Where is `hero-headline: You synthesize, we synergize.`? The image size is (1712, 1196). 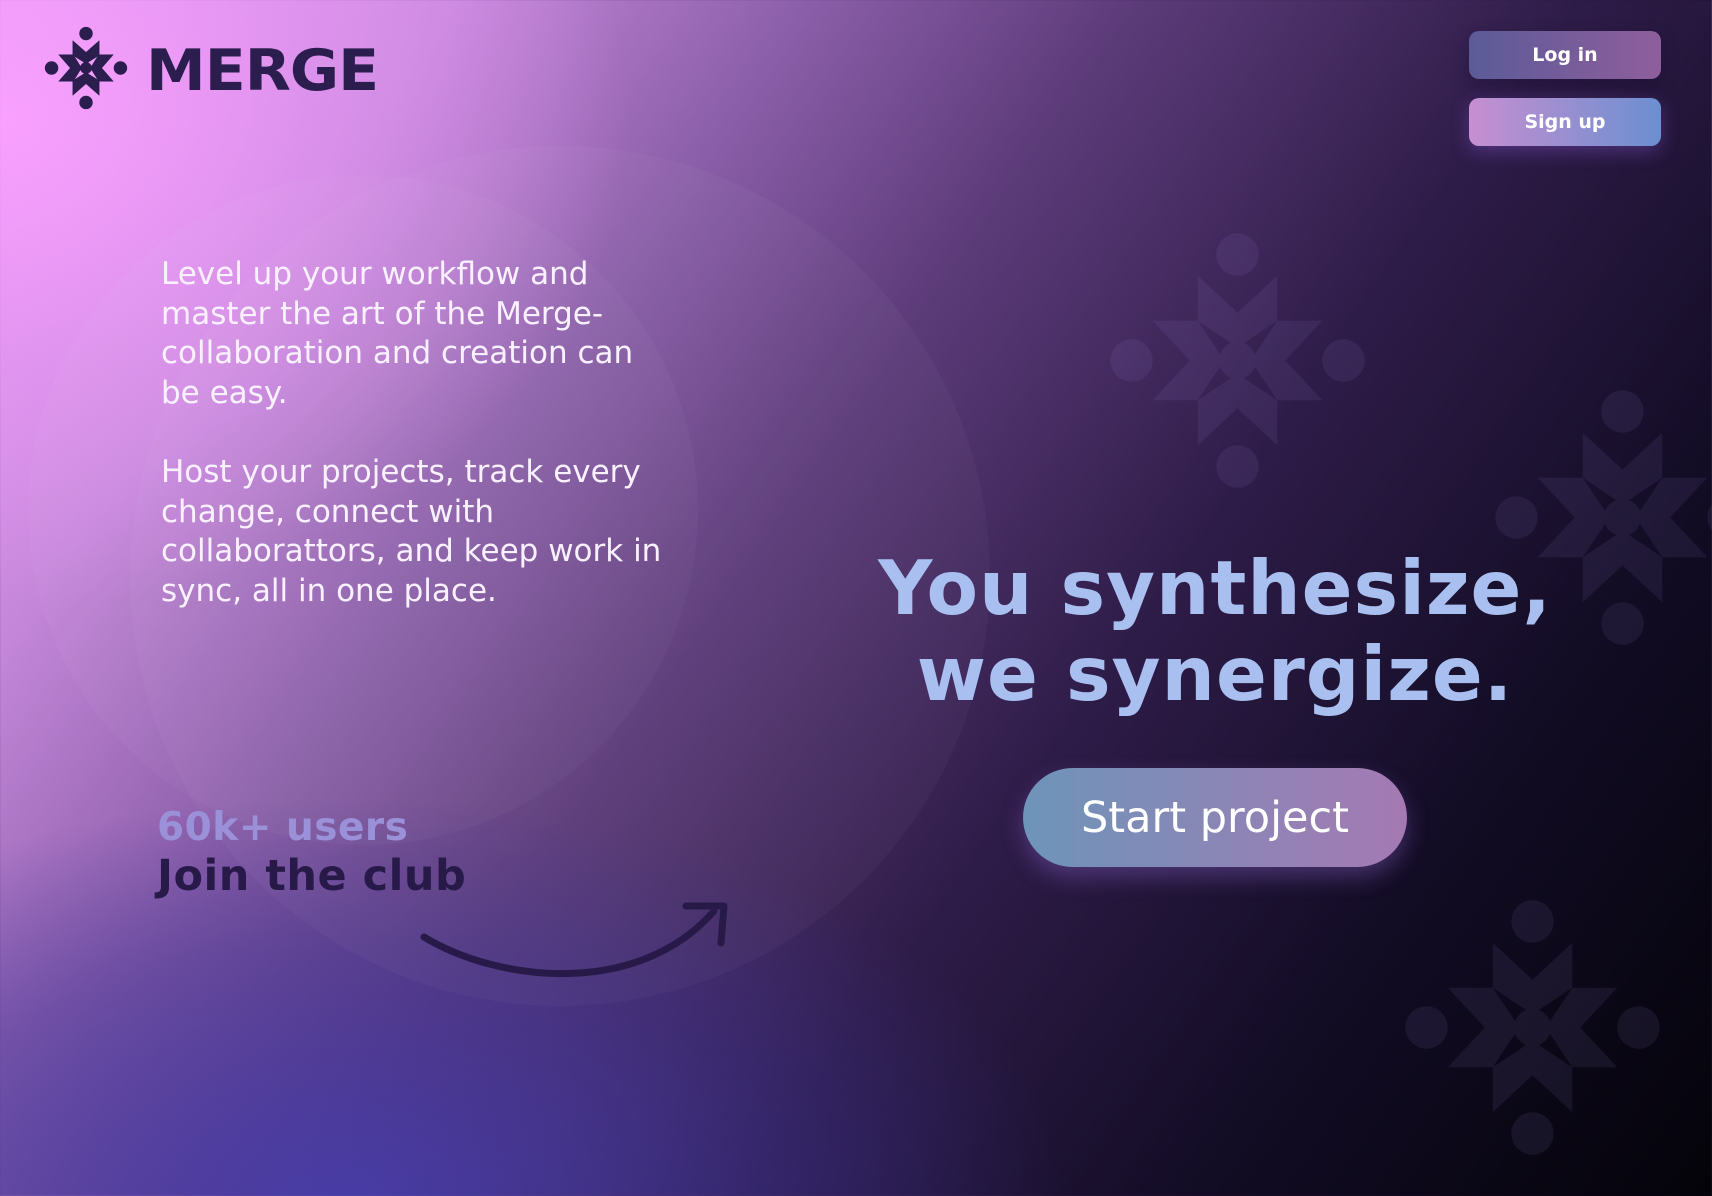 hero-headline: You synthesize, we synergize. is located at coordinates (1215, 631).